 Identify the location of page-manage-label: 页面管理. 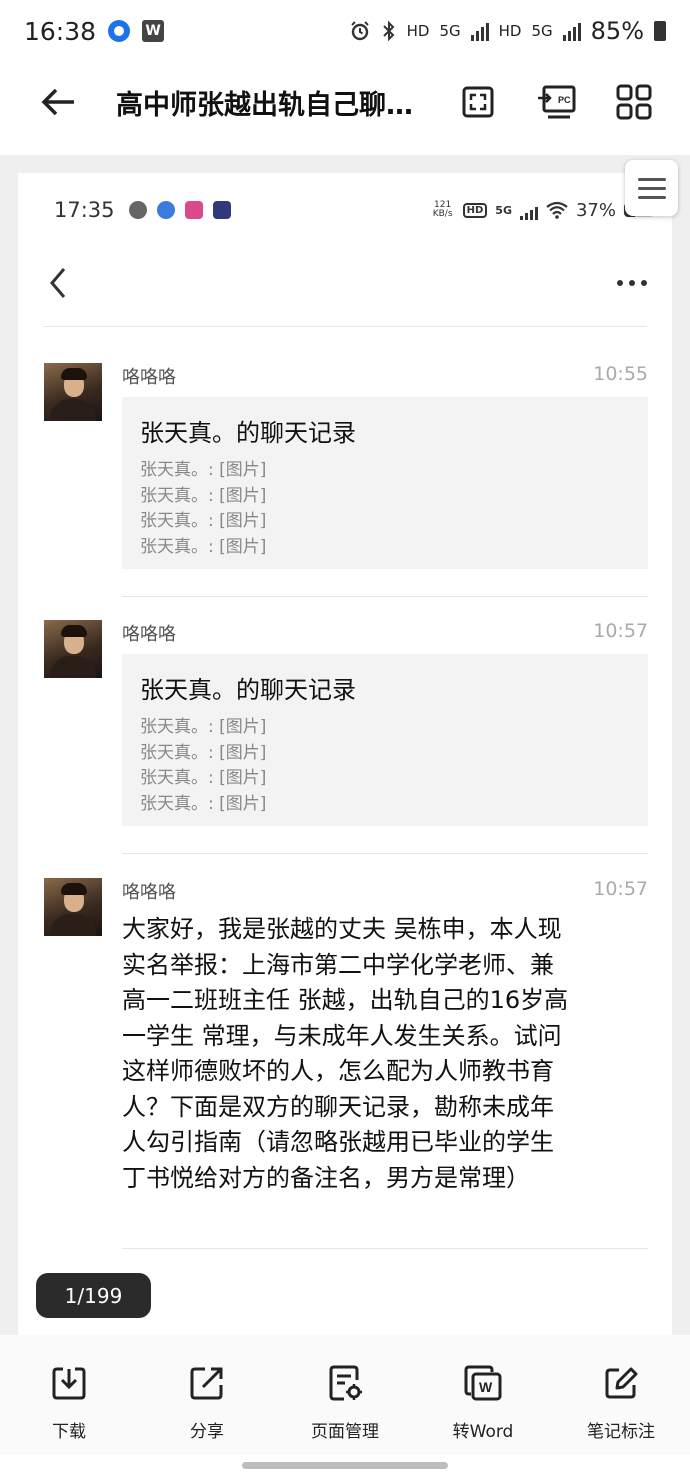
(345, 1432).